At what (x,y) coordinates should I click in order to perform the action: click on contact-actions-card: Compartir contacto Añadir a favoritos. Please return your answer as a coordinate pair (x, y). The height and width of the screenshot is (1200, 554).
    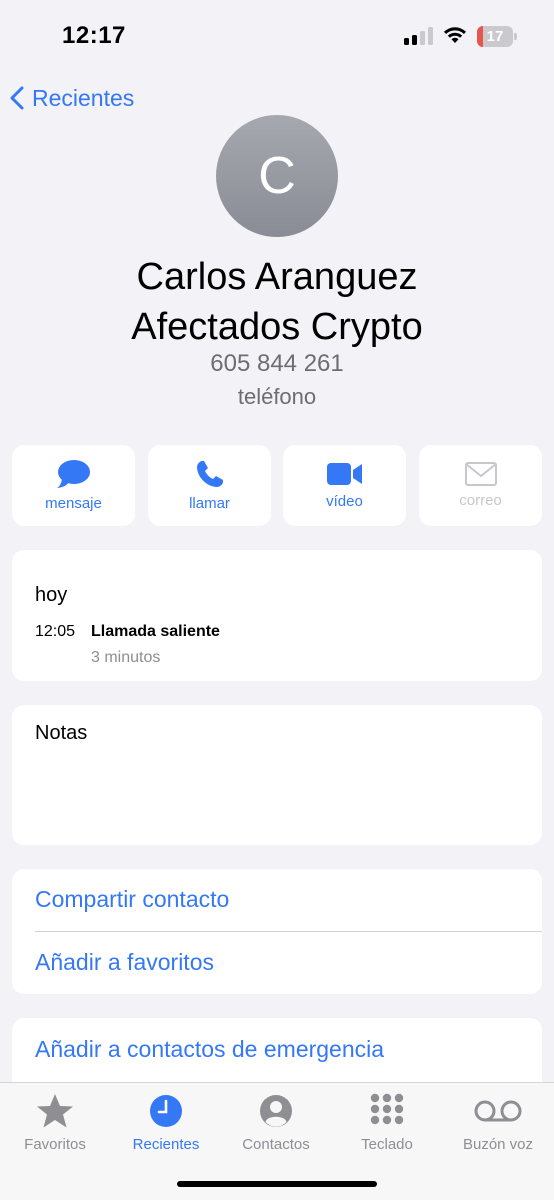
    Looking at the image, I should click on (277, 931).